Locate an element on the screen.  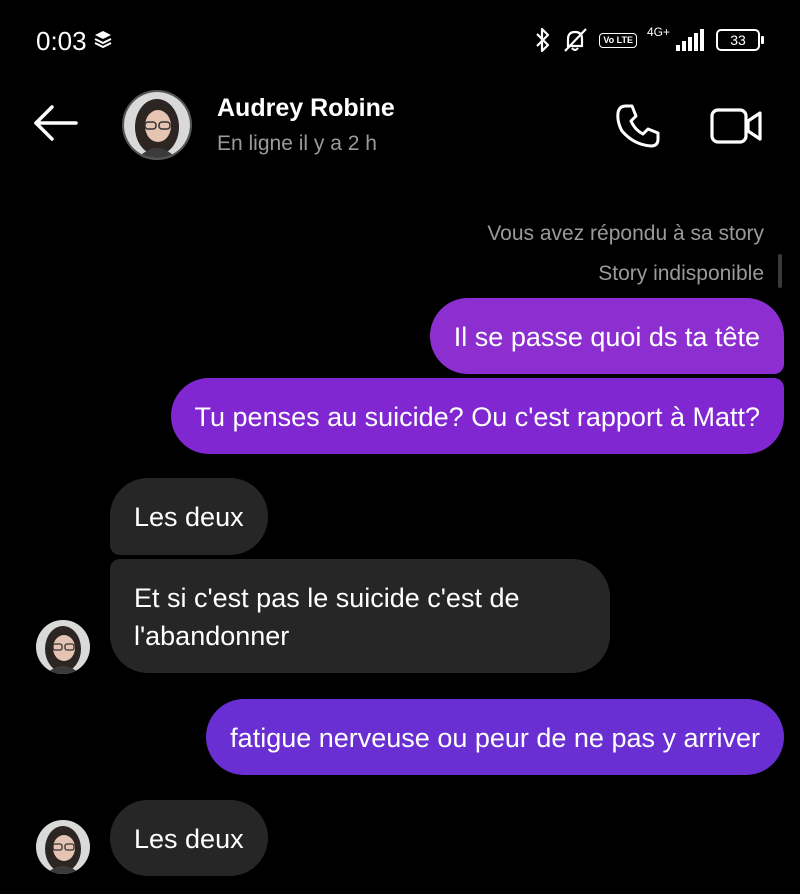
video-icon is located at coordinates (737, 126).